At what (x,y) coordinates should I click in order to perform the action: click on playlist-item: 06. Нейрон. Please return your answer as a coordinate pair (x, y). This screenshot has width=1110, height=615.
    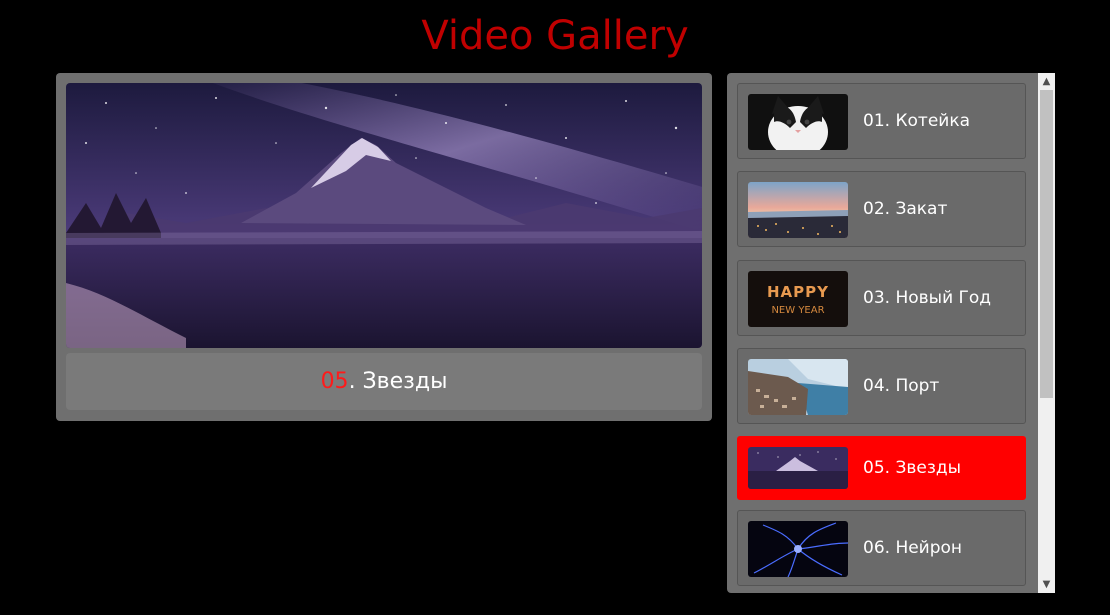
    Looking at the image, I should click on (881, 548).